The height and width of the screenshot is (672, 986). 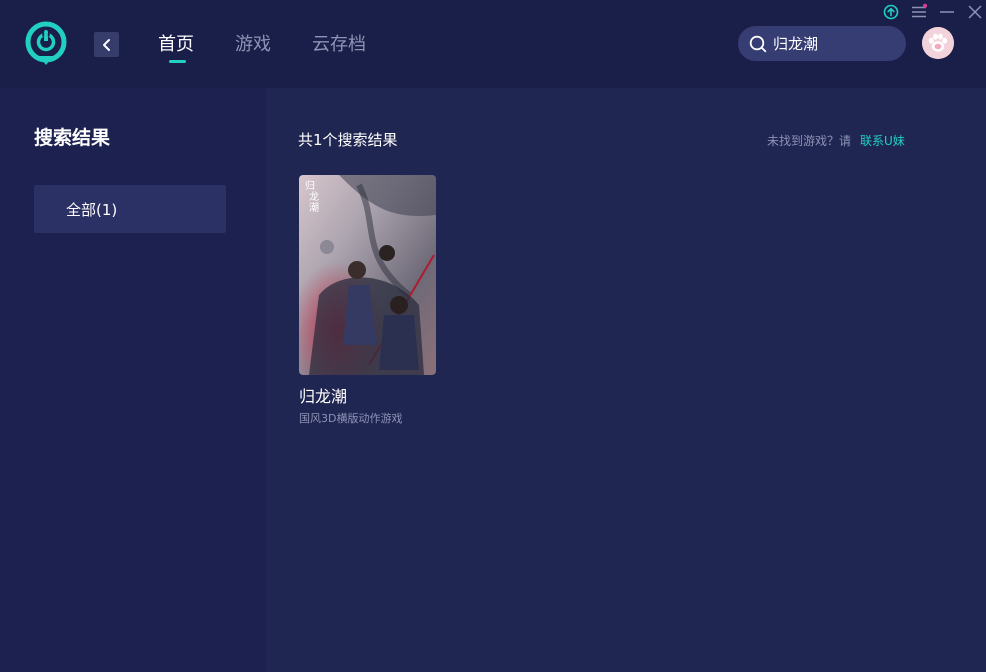 I want to click on cover-char-3: 潮, so click(x=314, y=207).